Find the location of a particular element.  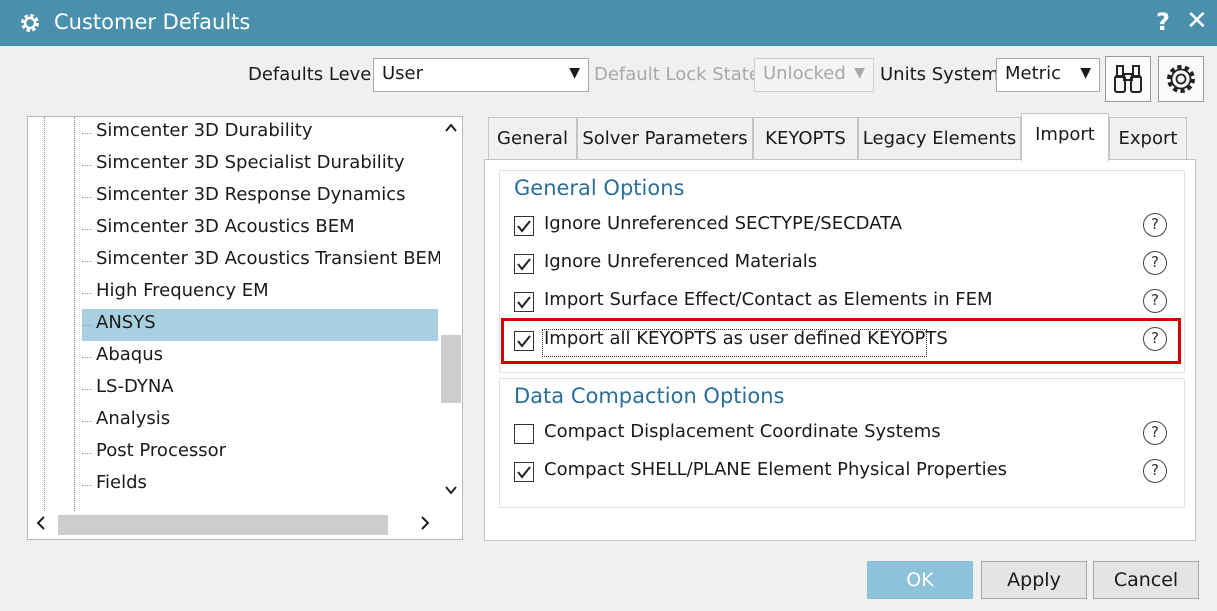

tree-horizontal-scrollbar is located at coordinates (234, 525).